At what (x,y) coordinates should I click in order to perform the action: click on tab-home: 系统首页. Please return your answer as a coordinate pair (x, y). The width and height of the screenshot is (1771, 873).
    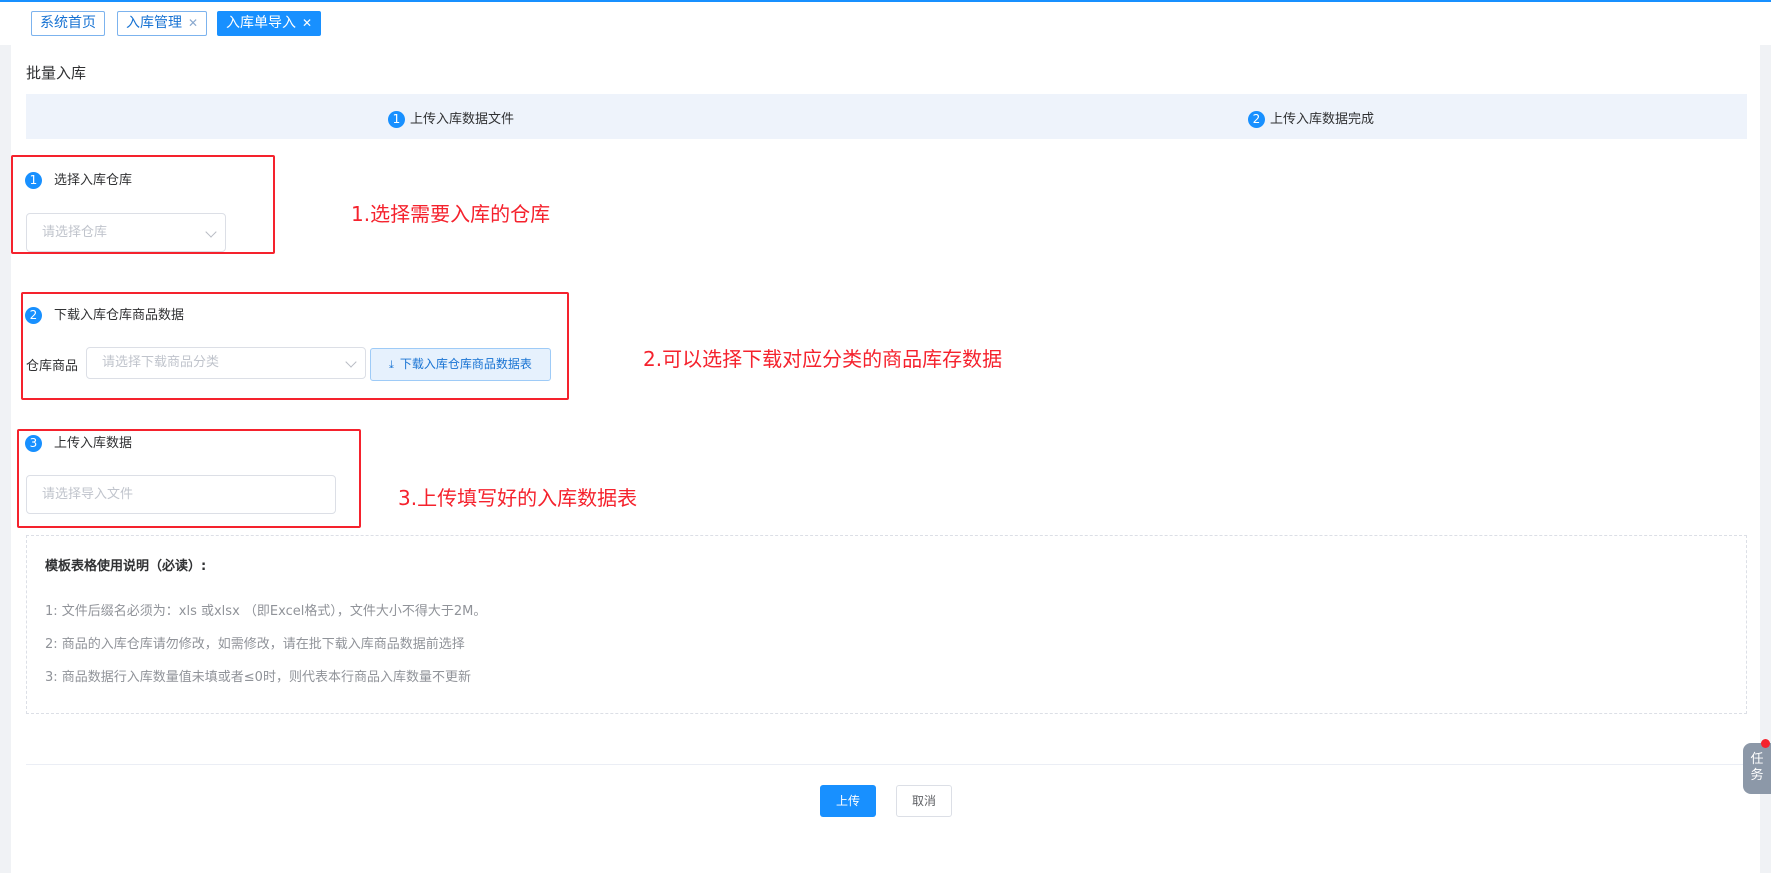
    Looking at the image, I should click on (68, 23).